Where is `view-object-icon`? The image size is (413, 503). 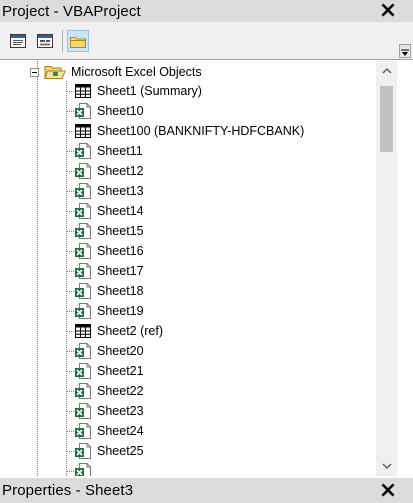 view-object-icon is located at coordinates (45, 41).